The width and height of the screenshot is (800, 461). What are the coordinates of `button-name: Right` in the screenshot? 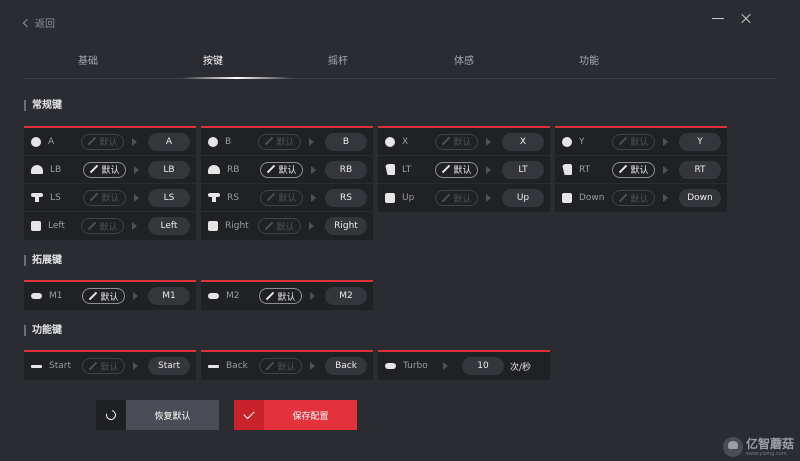 It's located at (237, 226).